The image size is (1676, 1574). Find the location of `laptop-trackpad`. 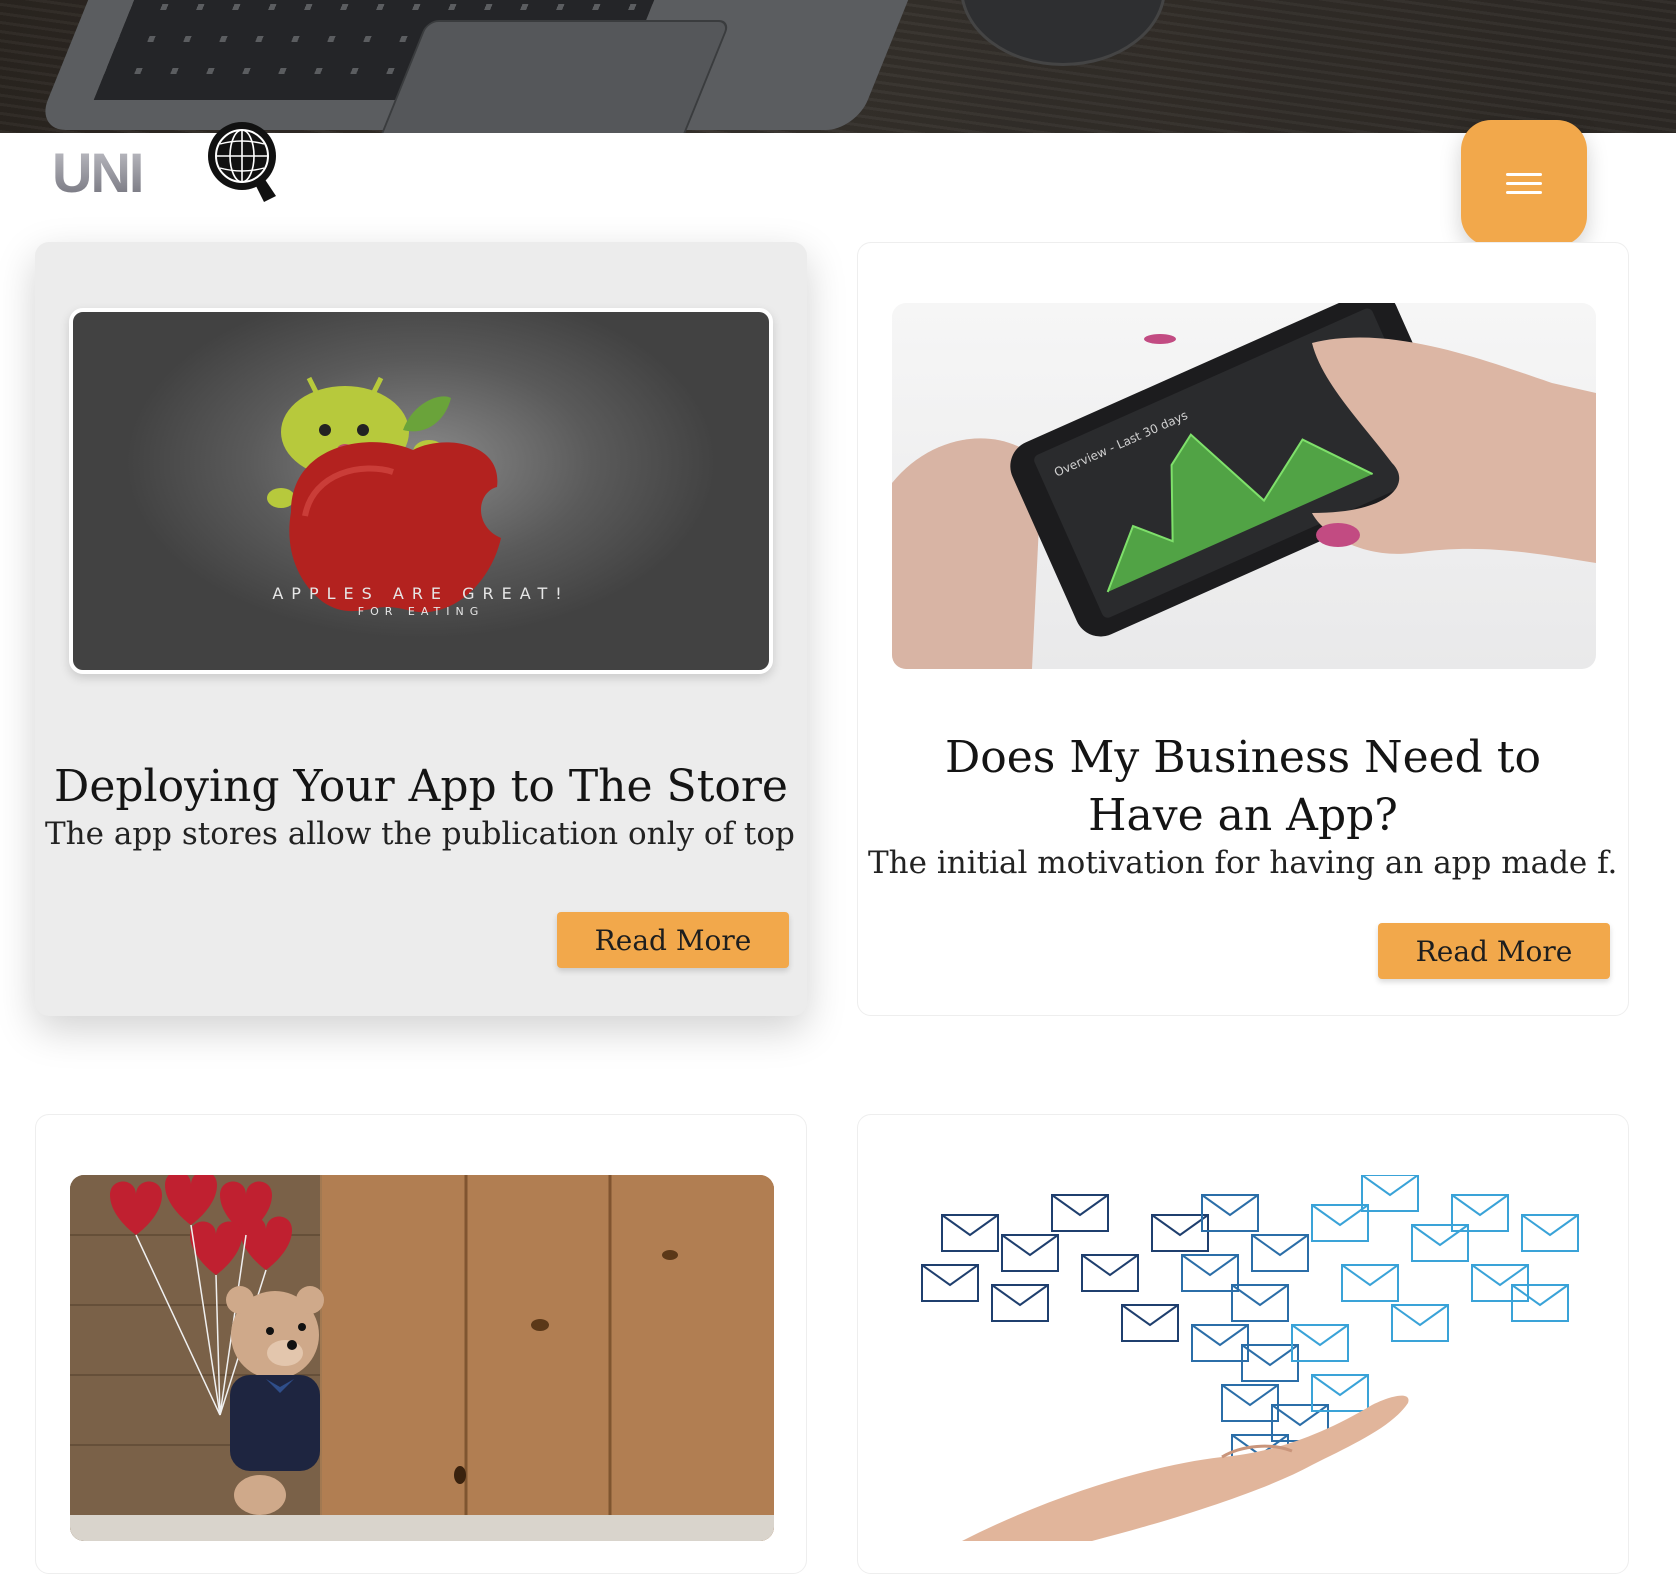

laptop-trackpad is located at coordinates (552, 76).